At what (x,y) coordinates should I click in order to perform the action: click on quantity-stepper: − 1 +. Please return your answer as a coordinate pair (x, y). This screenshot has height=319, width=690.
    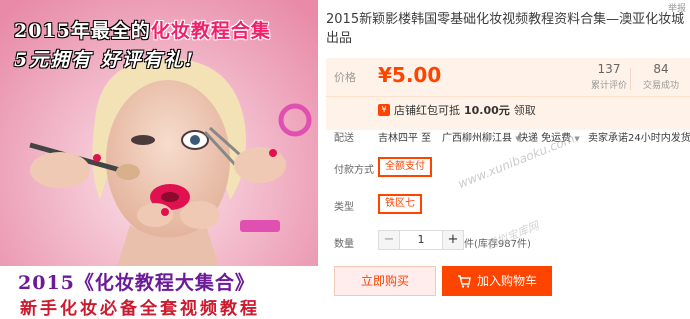
    Looking at the image, I should click on (421, 240).